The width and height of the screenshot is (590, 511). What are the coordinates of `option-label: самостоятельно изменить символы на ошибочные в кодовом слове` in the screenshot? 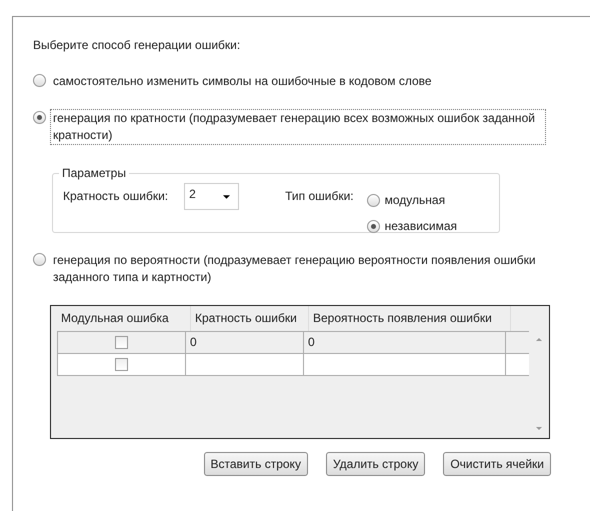 It's located at (298, 81).